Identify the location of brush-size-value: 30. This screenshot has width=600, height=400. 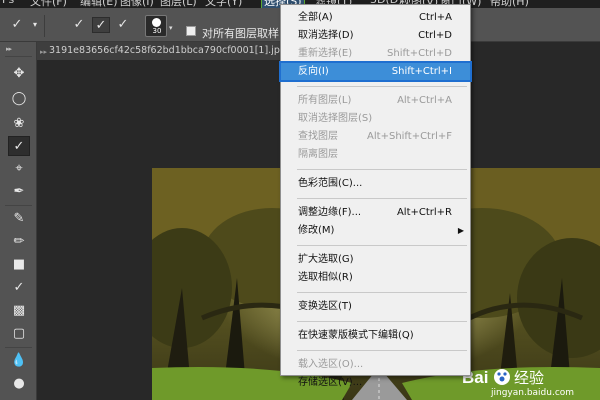
(157, 31).